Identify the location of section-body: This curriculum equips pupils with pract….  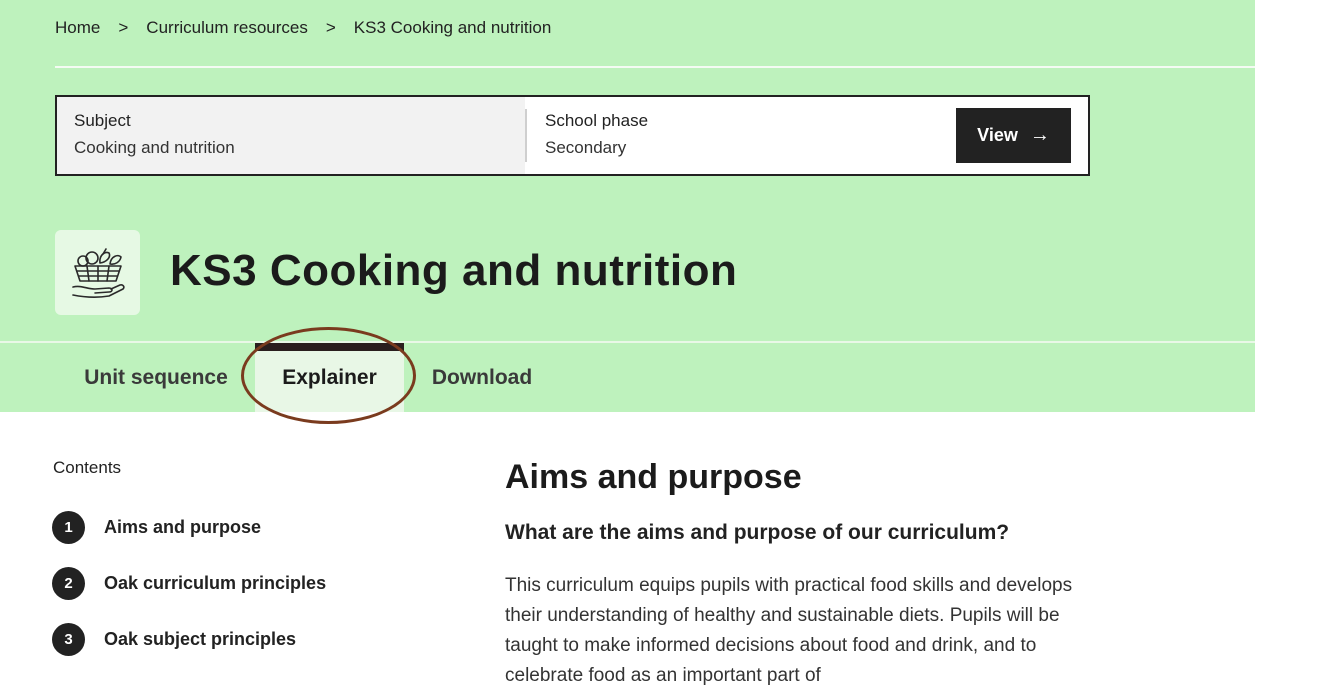
(789, 630).